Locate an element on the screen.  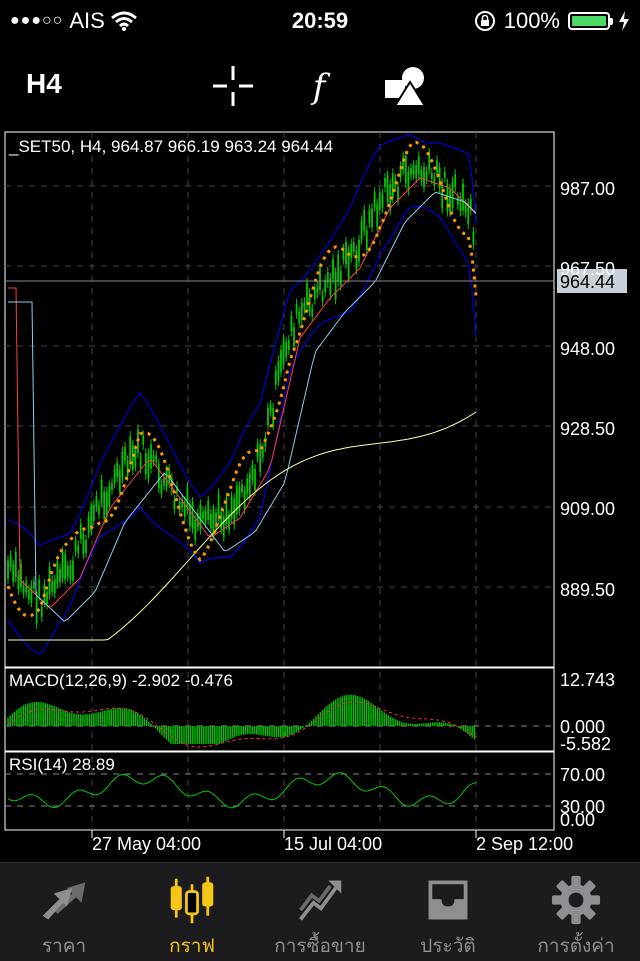
tab-label: ประวัติ is located at coordinates (448, 946).